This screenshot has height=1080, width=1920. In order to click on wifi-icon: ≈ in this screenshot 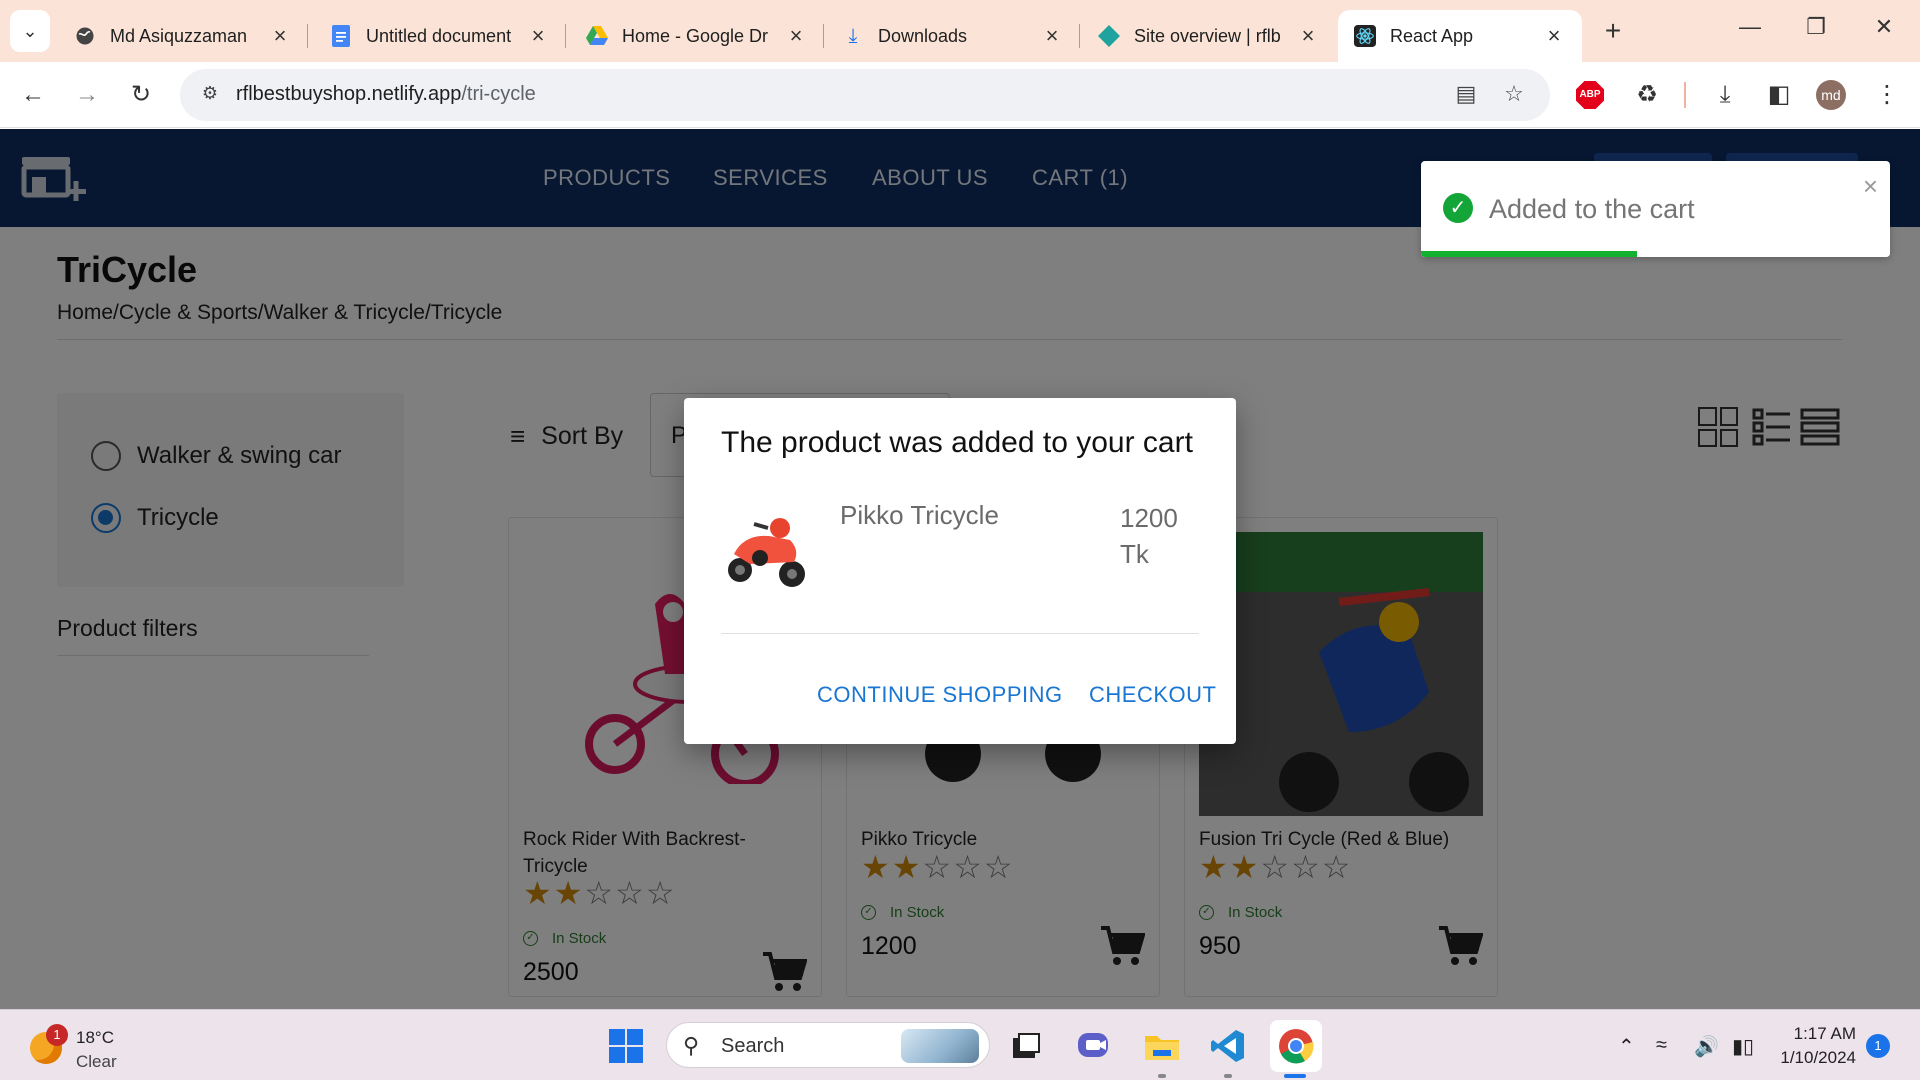, I will do `click(1661, 1045)`.